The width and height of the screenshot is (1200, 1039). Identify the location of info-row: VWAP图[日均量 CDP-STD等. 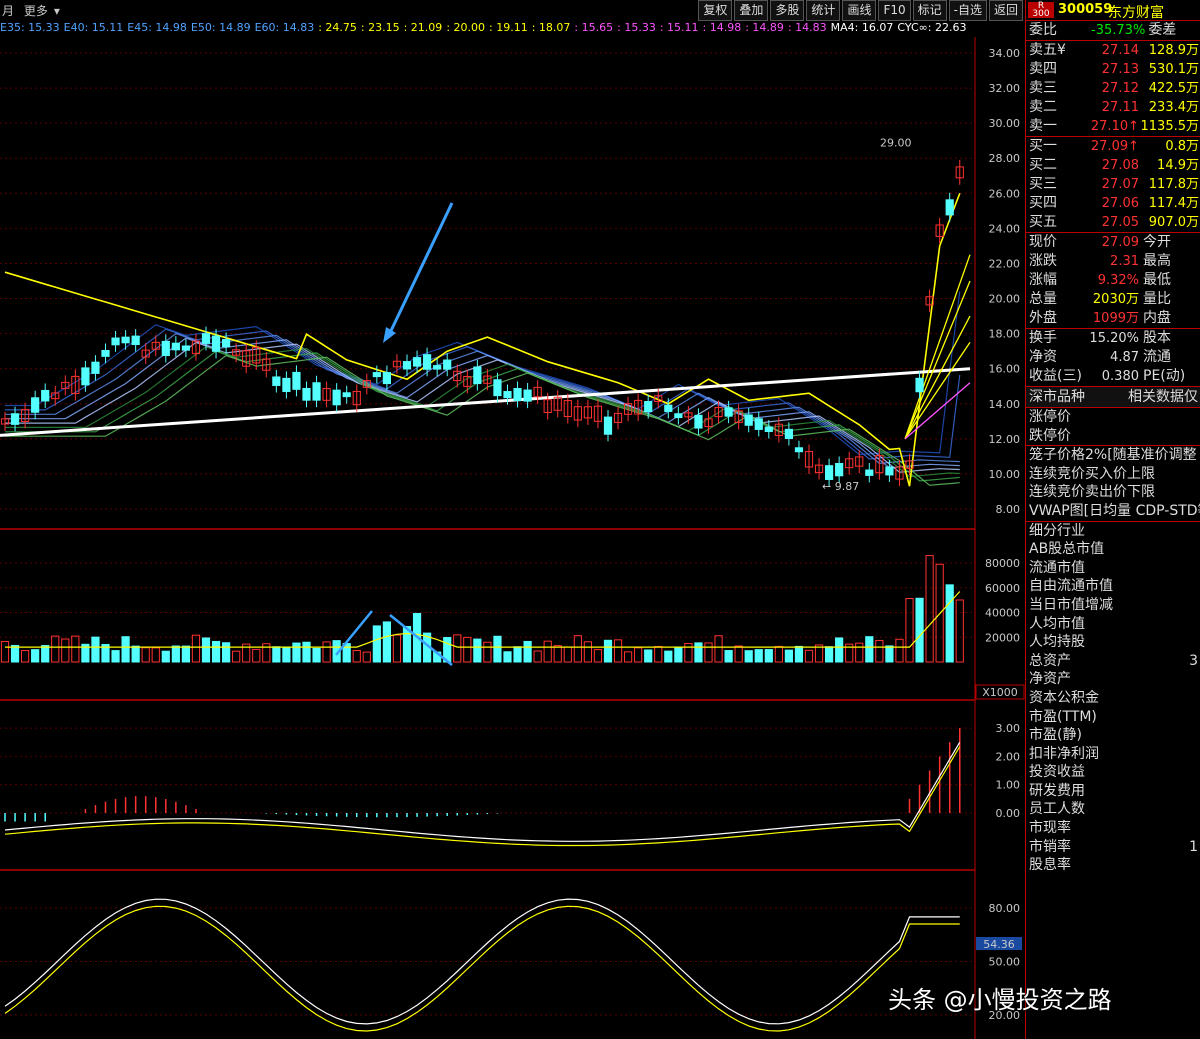
(1113, 511).